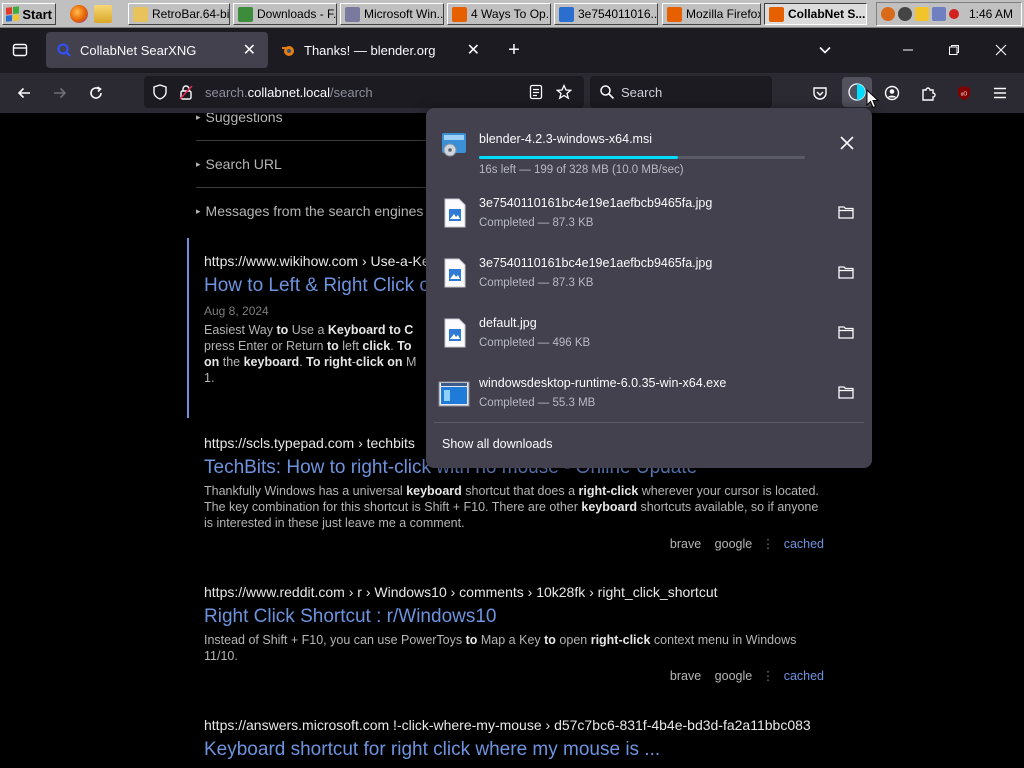  What do you see at coordinates (825, 50) in the screenshot?
I see `list-all-tabs-chevron-icon` at bounding box center [825, 50].